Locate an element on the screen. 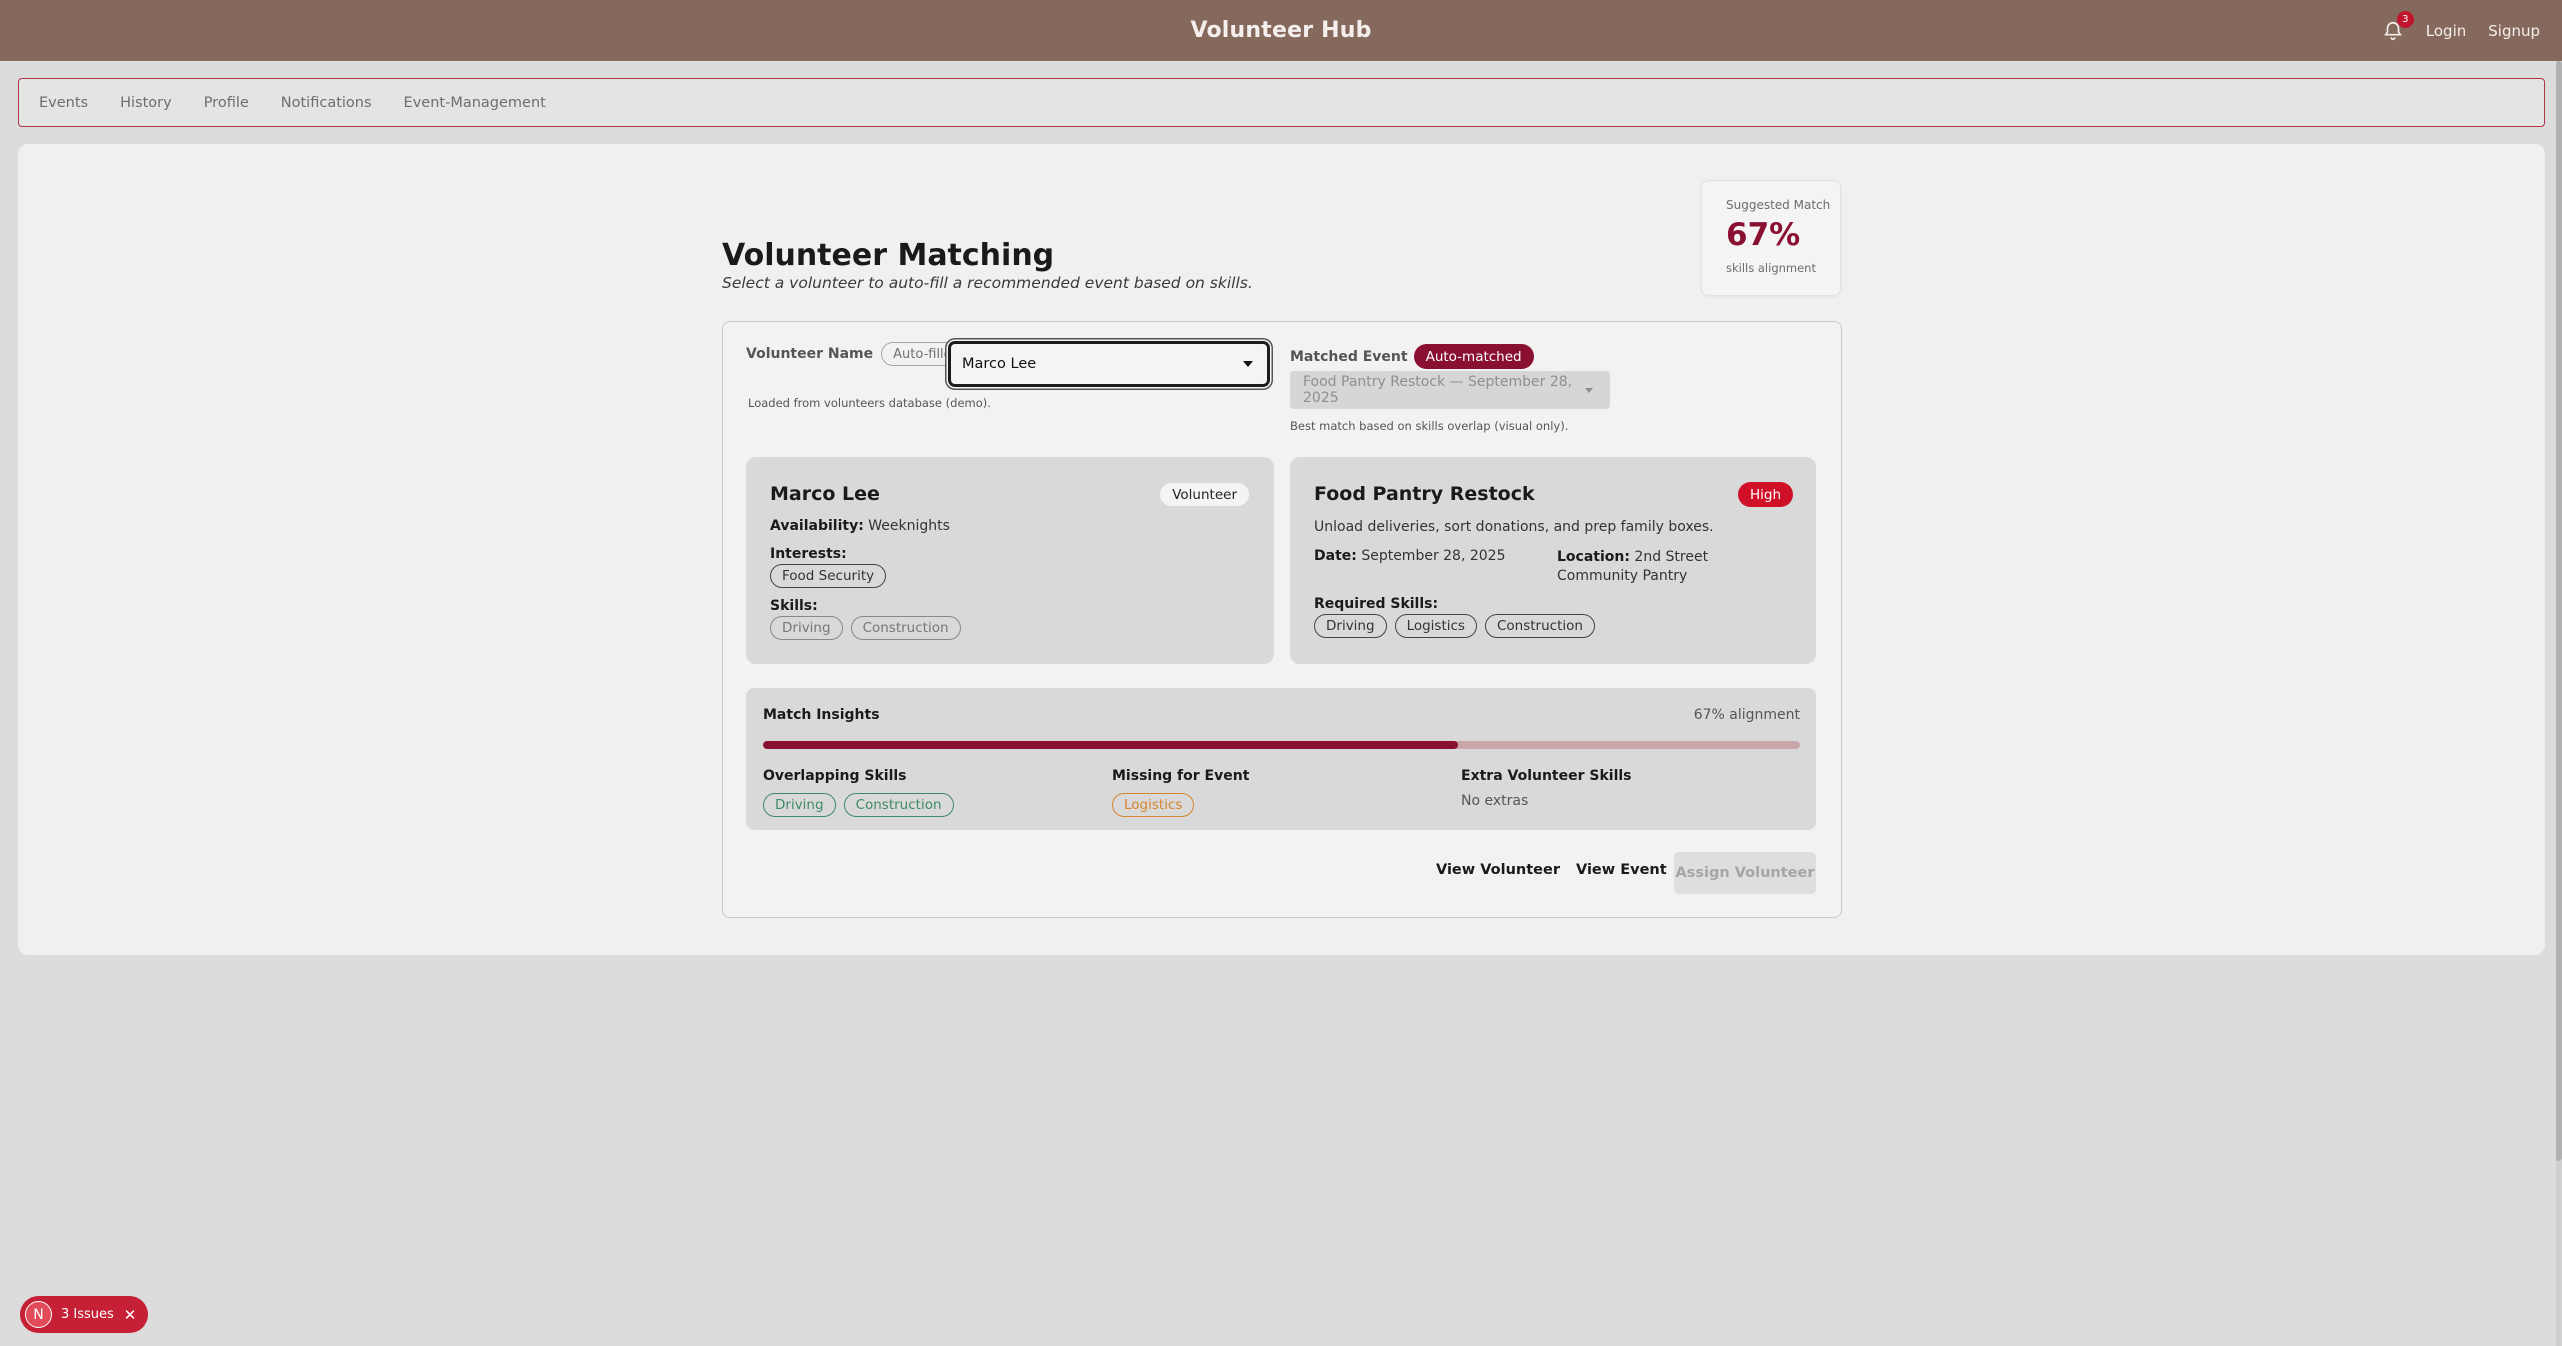  page-title: Volunteer Matching is located at coordinates (888, 255).